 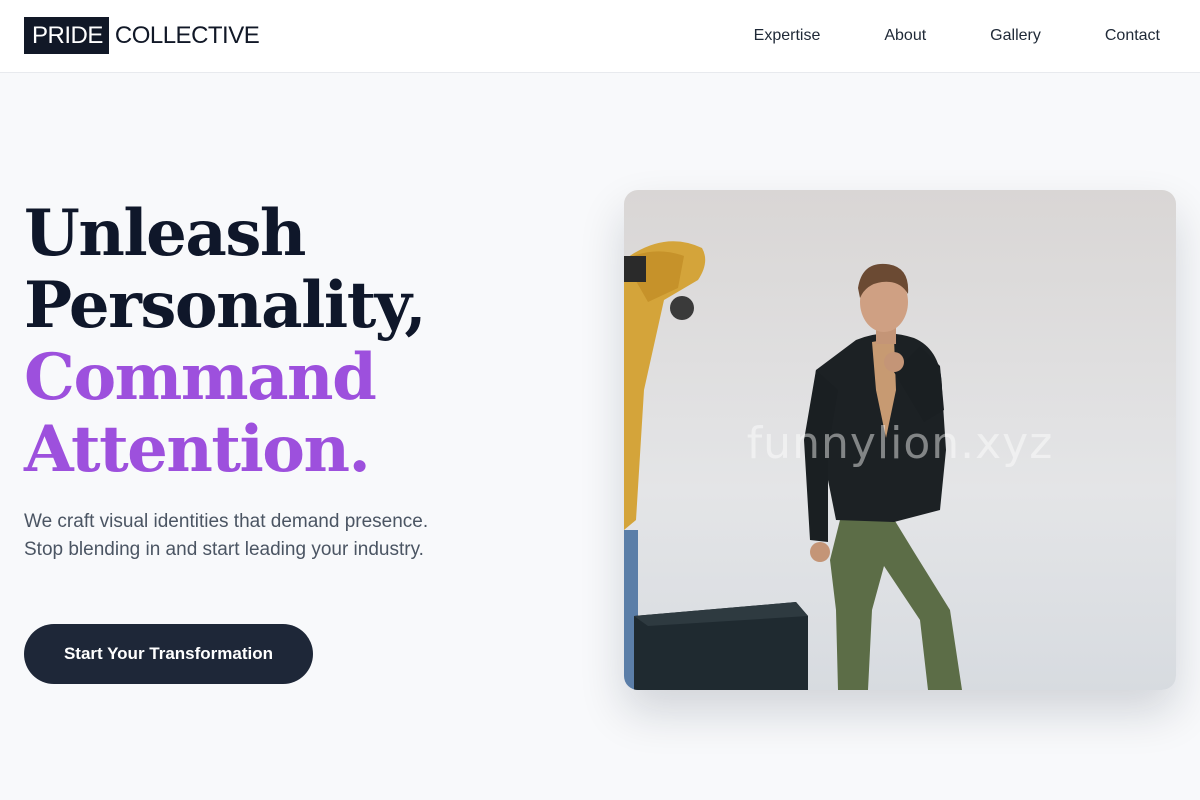 I want to click on hero-title-accent-line: Attention., so click(x=197, y=449).